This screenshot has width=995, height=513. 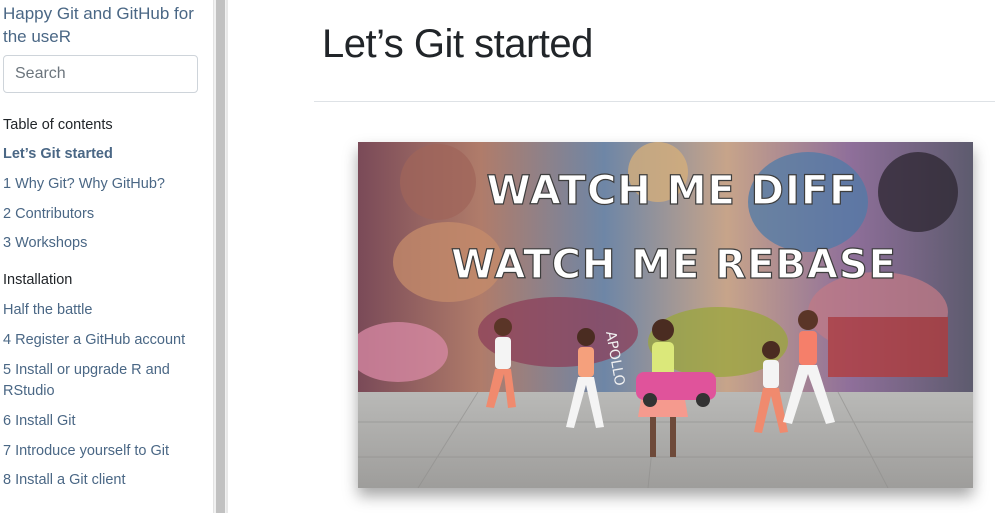 What do you see at coordinates (105, 421) in the screenshot?
I see `toc-item-install-git: 6 Install Git` at bounding box center [105, 421].